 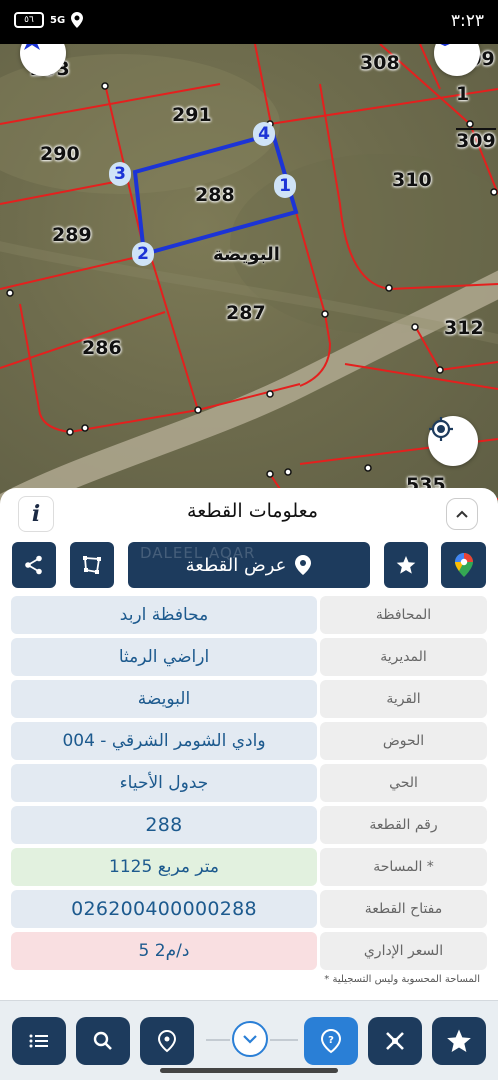 I want to click on layers-icon, so click(x=445, y=45).